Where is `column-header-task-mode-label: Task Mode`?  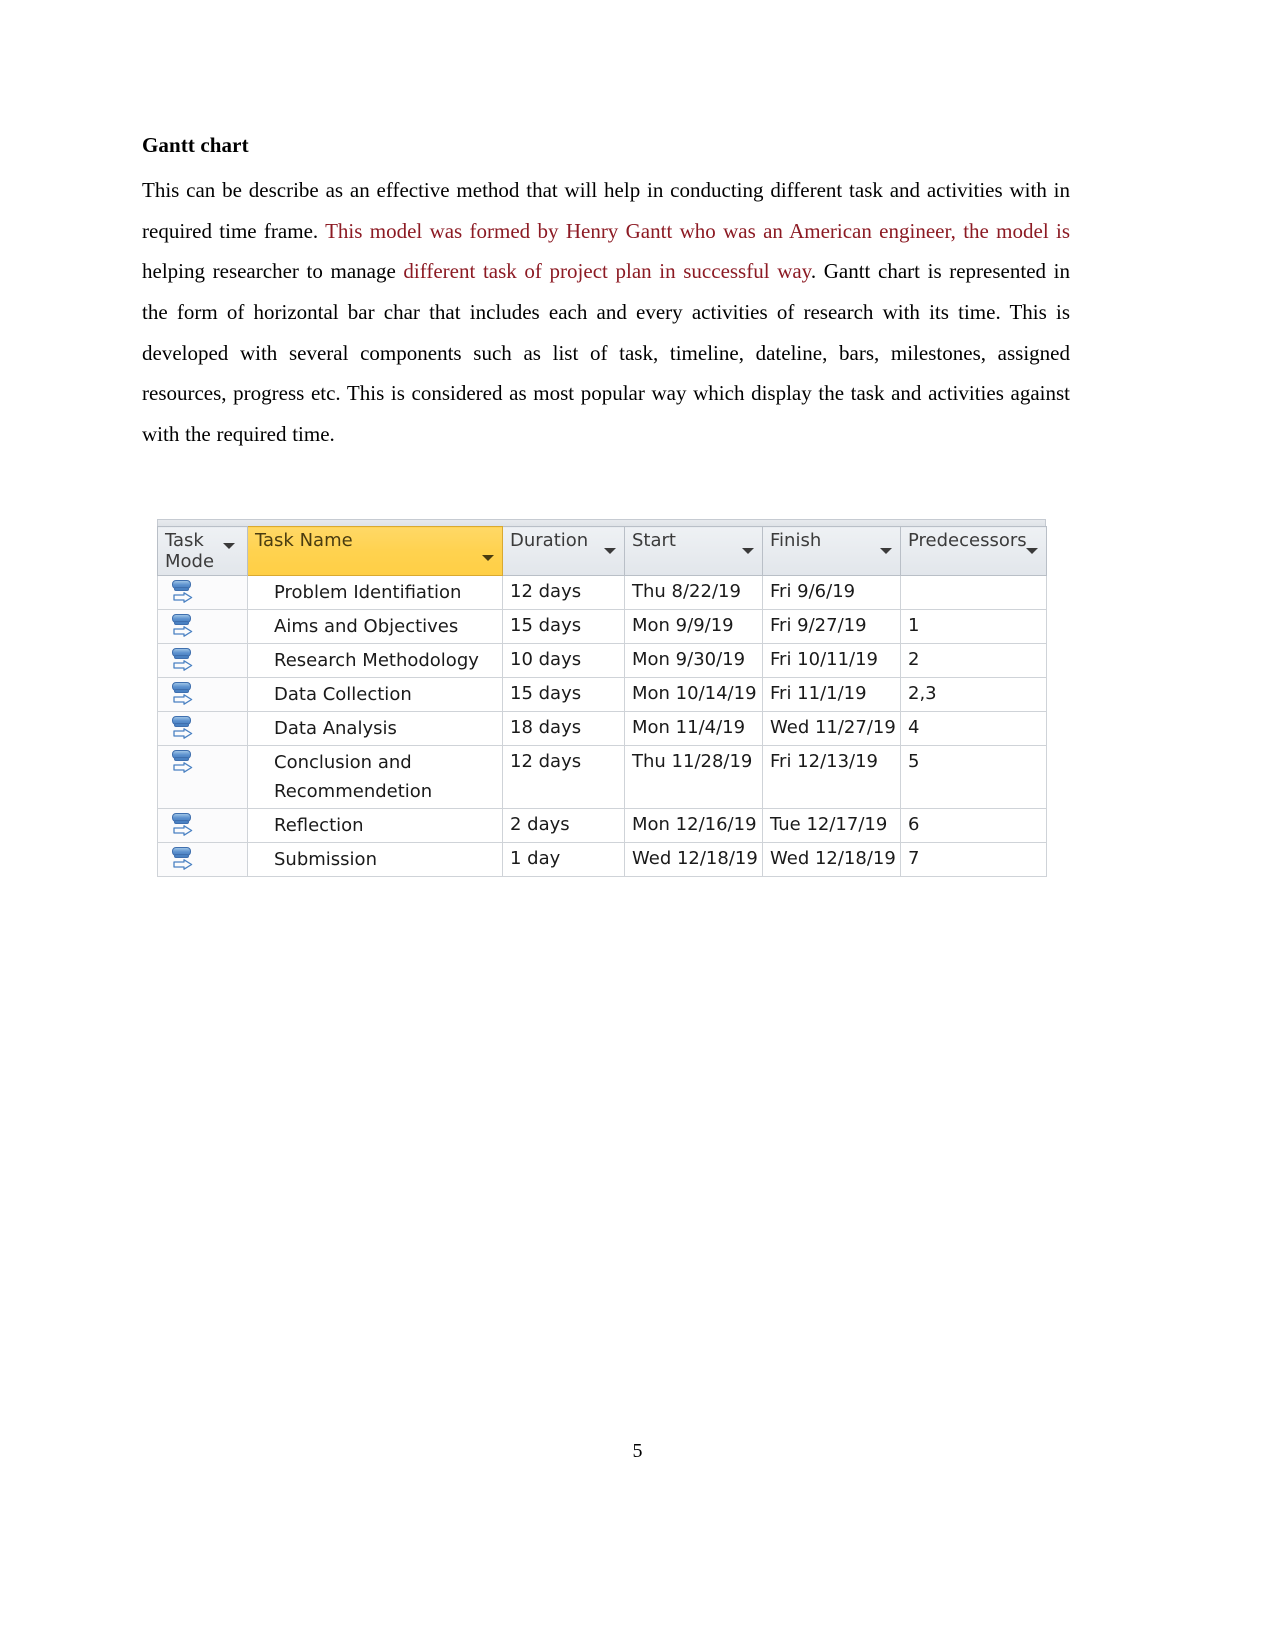
column-header-task-mode-label: Task Mode is located at coordinates (190, 551).